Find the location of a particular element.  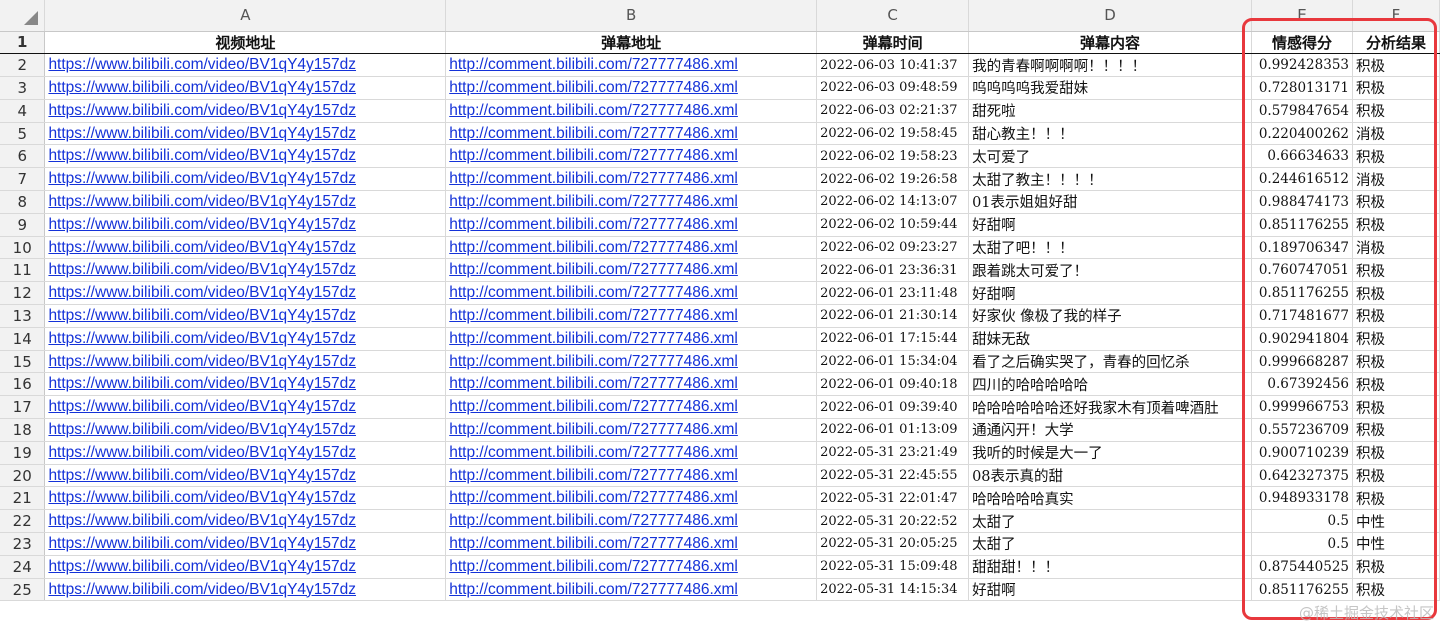

sentiment-score-cell: 0.717481677 is located at coordinates (1302, 316).